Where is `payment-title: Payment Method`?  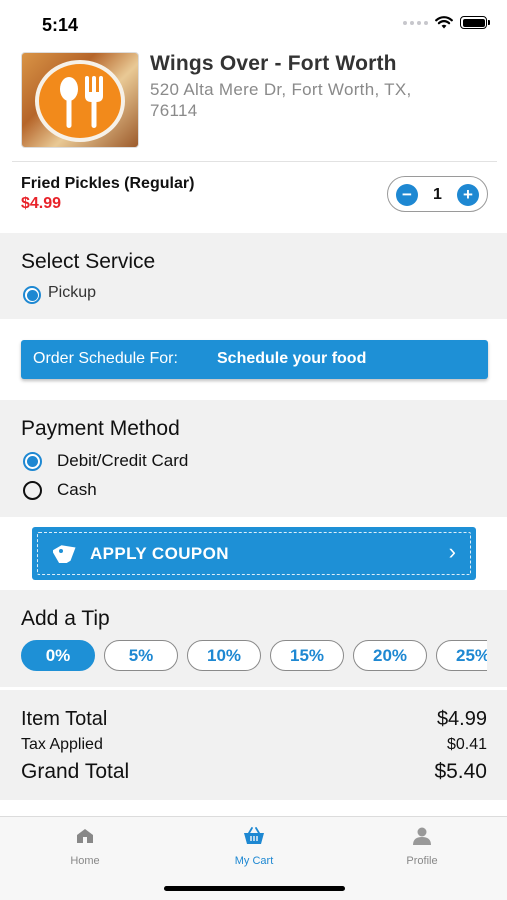
payment-title: Payment Method is located at coordinates (100, 428).